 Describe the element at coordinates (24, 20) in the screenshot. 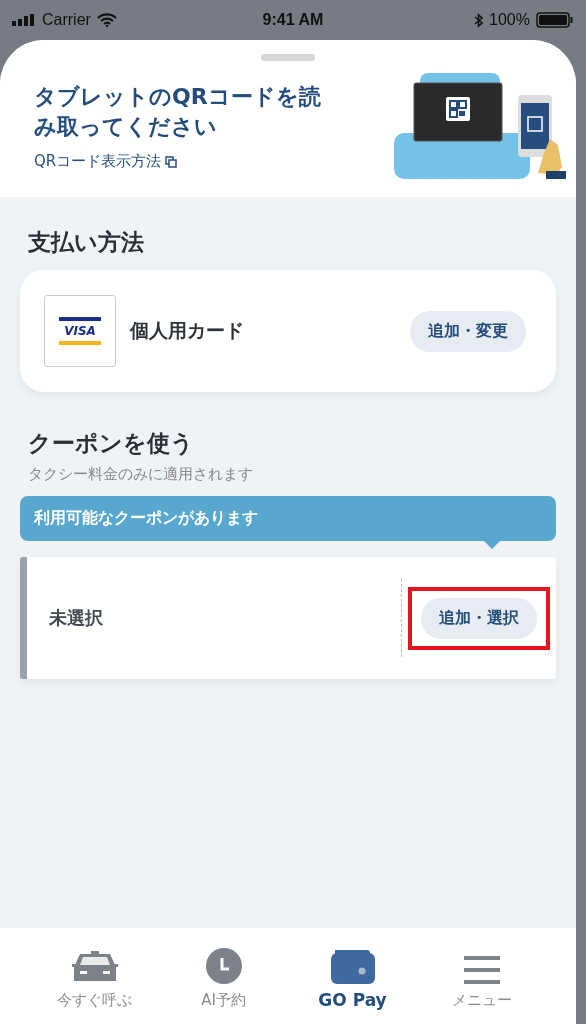

I see `signal-icon` at that location.